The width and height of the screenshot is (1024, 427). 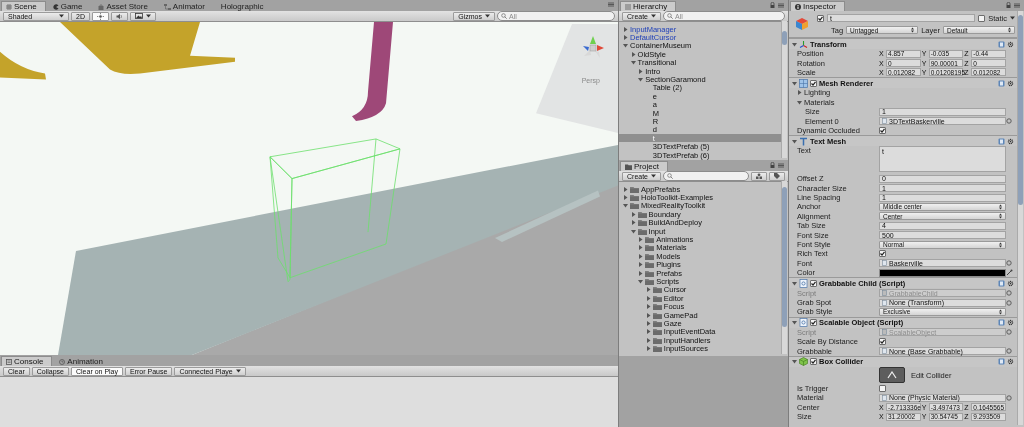 I want to click on panel-tab: Game, so click(x=69, y=6).